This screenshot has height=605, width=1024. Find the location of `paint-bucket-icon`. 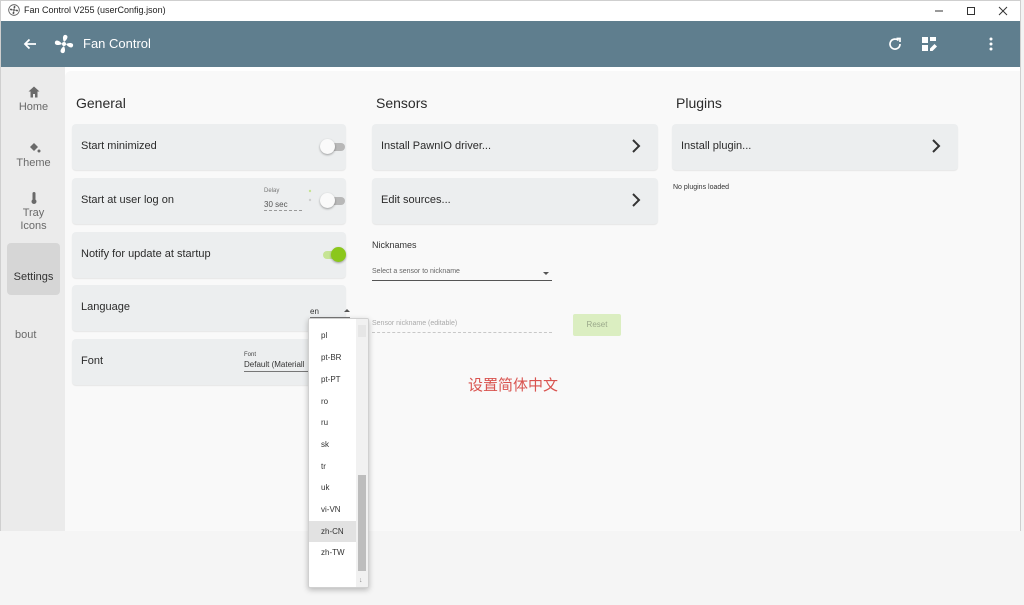

paint-bucket-icon is located at coordinates (34, 148).